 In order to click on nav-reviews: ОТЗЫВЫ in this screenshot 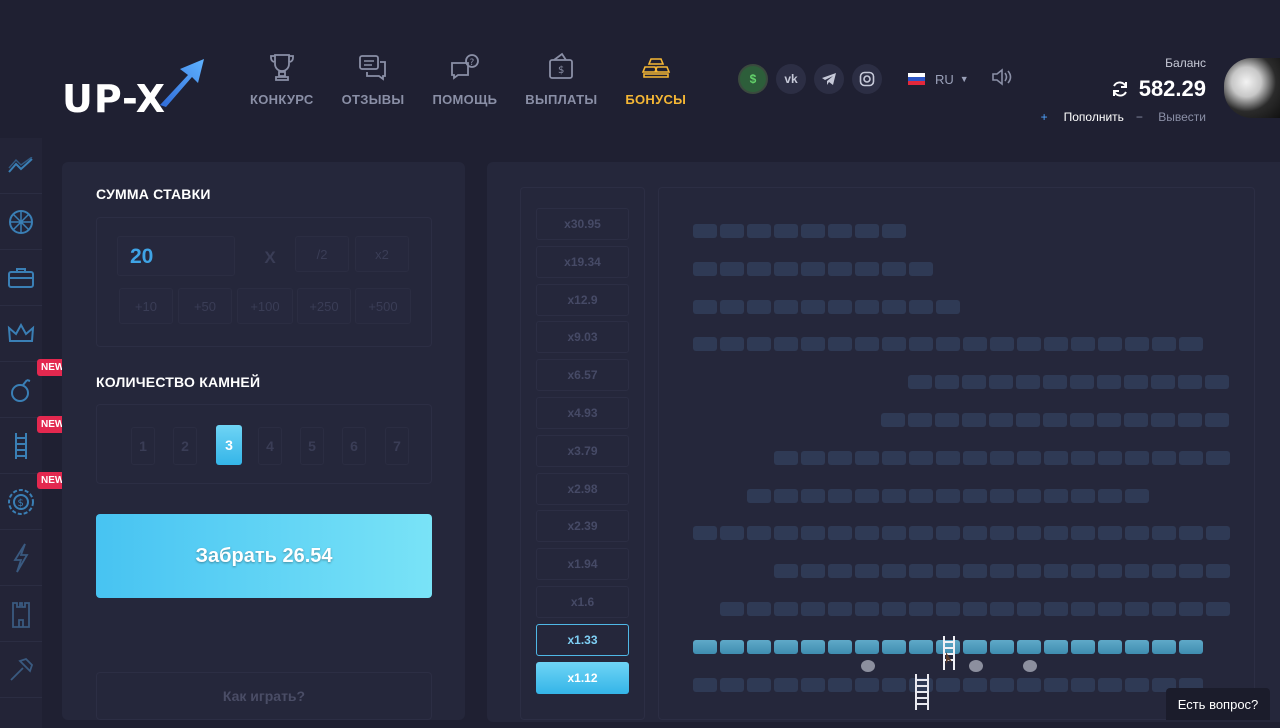, I will do `click(373, 78)`.